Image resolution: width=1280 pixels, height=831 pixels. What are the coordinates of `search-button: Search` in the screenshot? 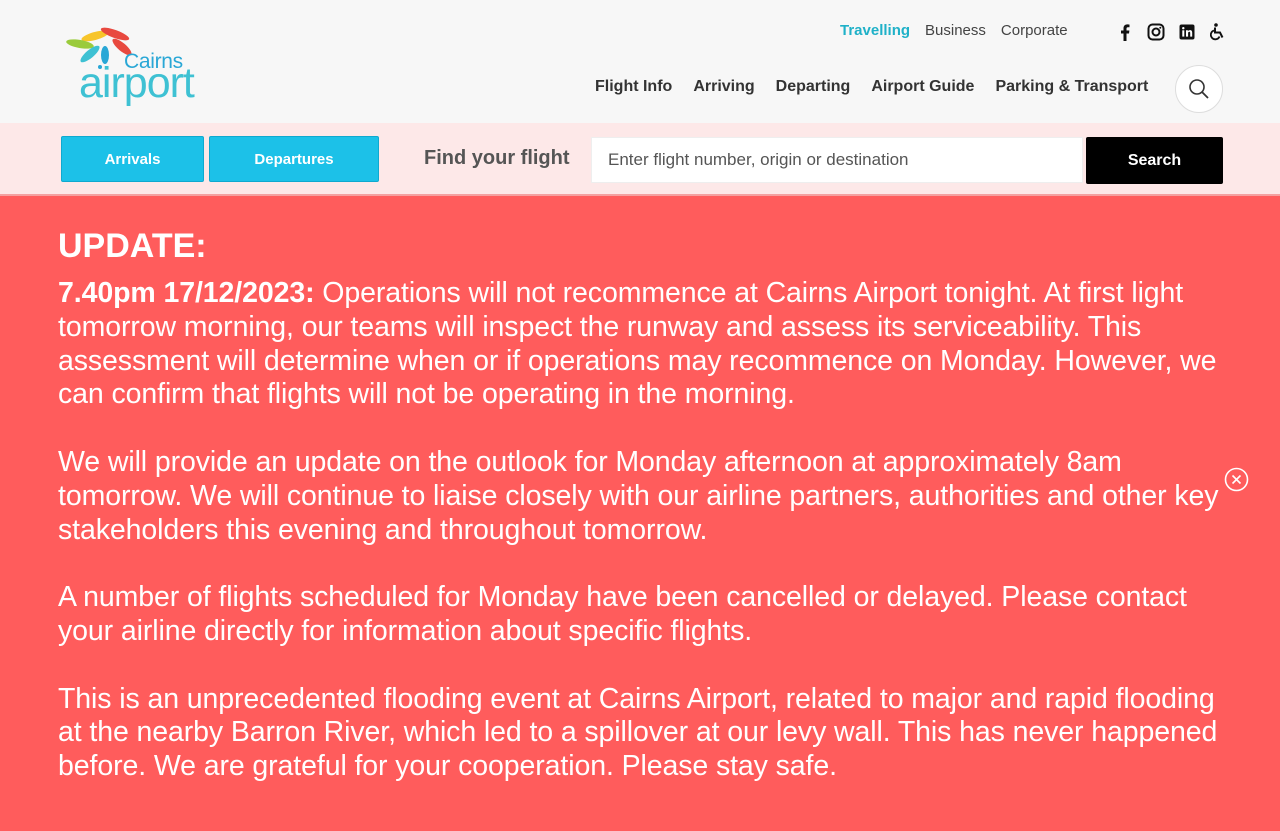 It's located at (1154, 160).